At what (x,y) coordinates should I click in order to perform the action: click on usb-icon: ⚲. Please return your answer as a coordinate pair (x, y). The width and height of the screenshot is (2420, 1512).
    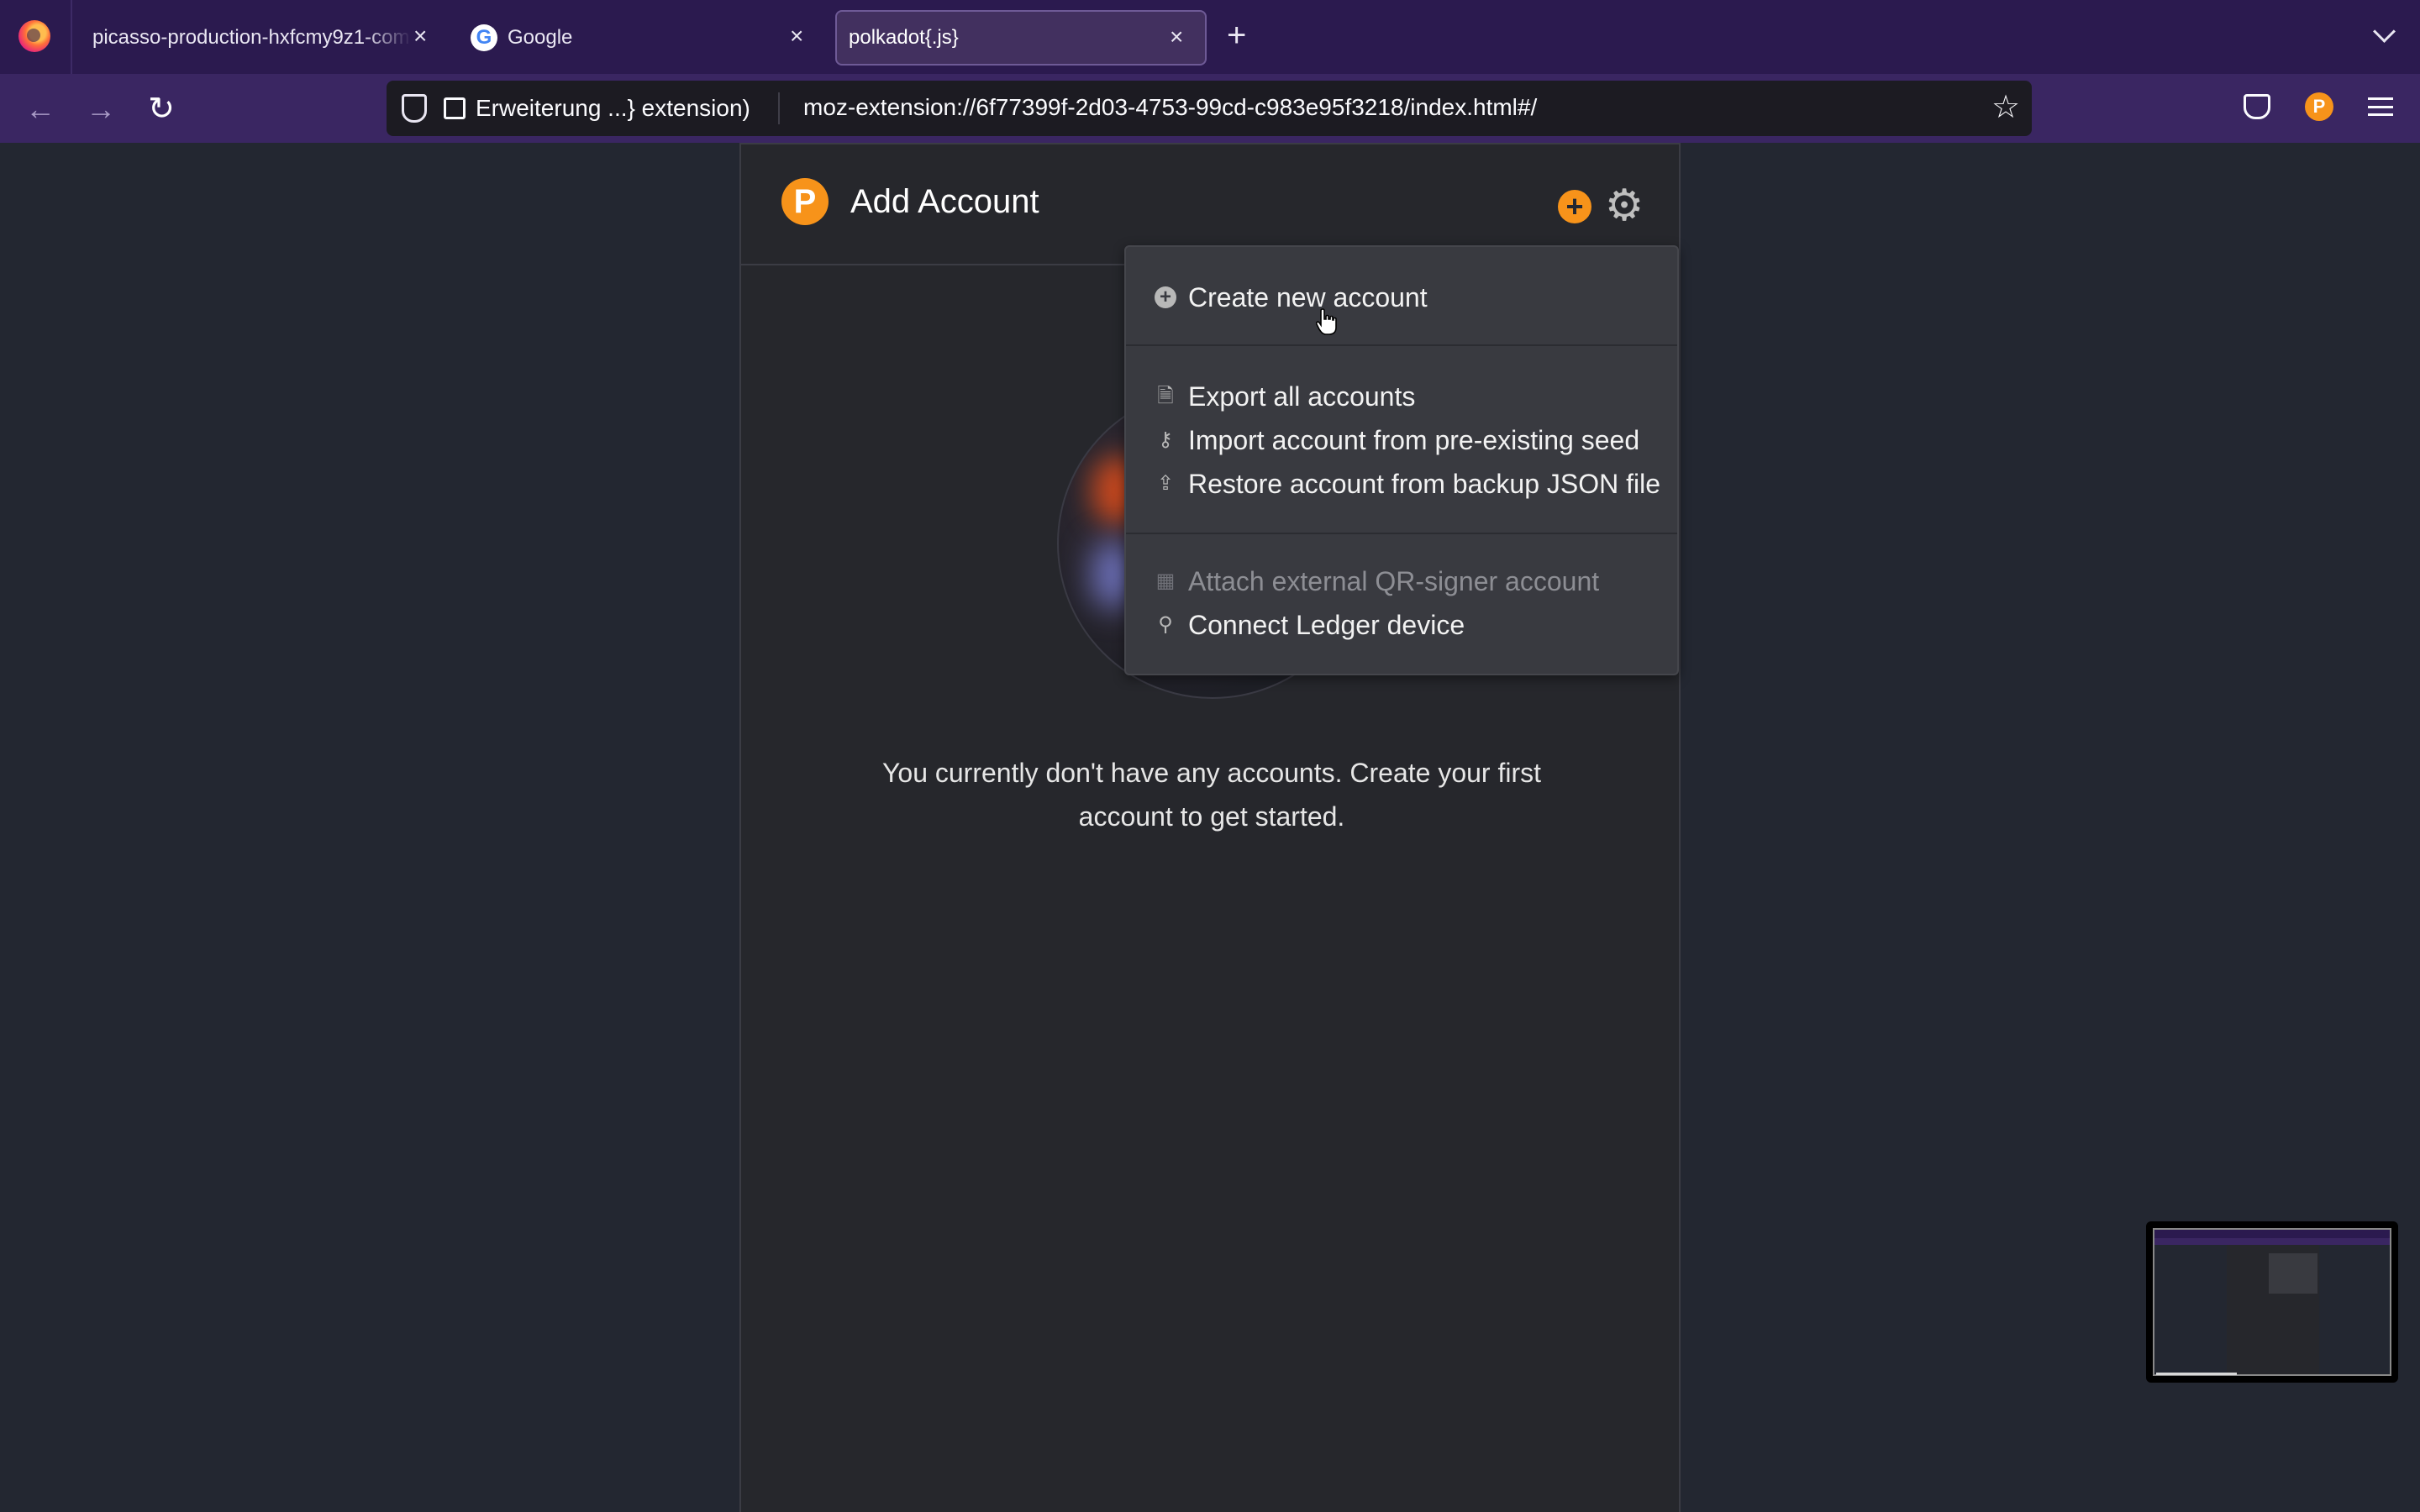
    Looking at the image, I should click on (1165, 624).